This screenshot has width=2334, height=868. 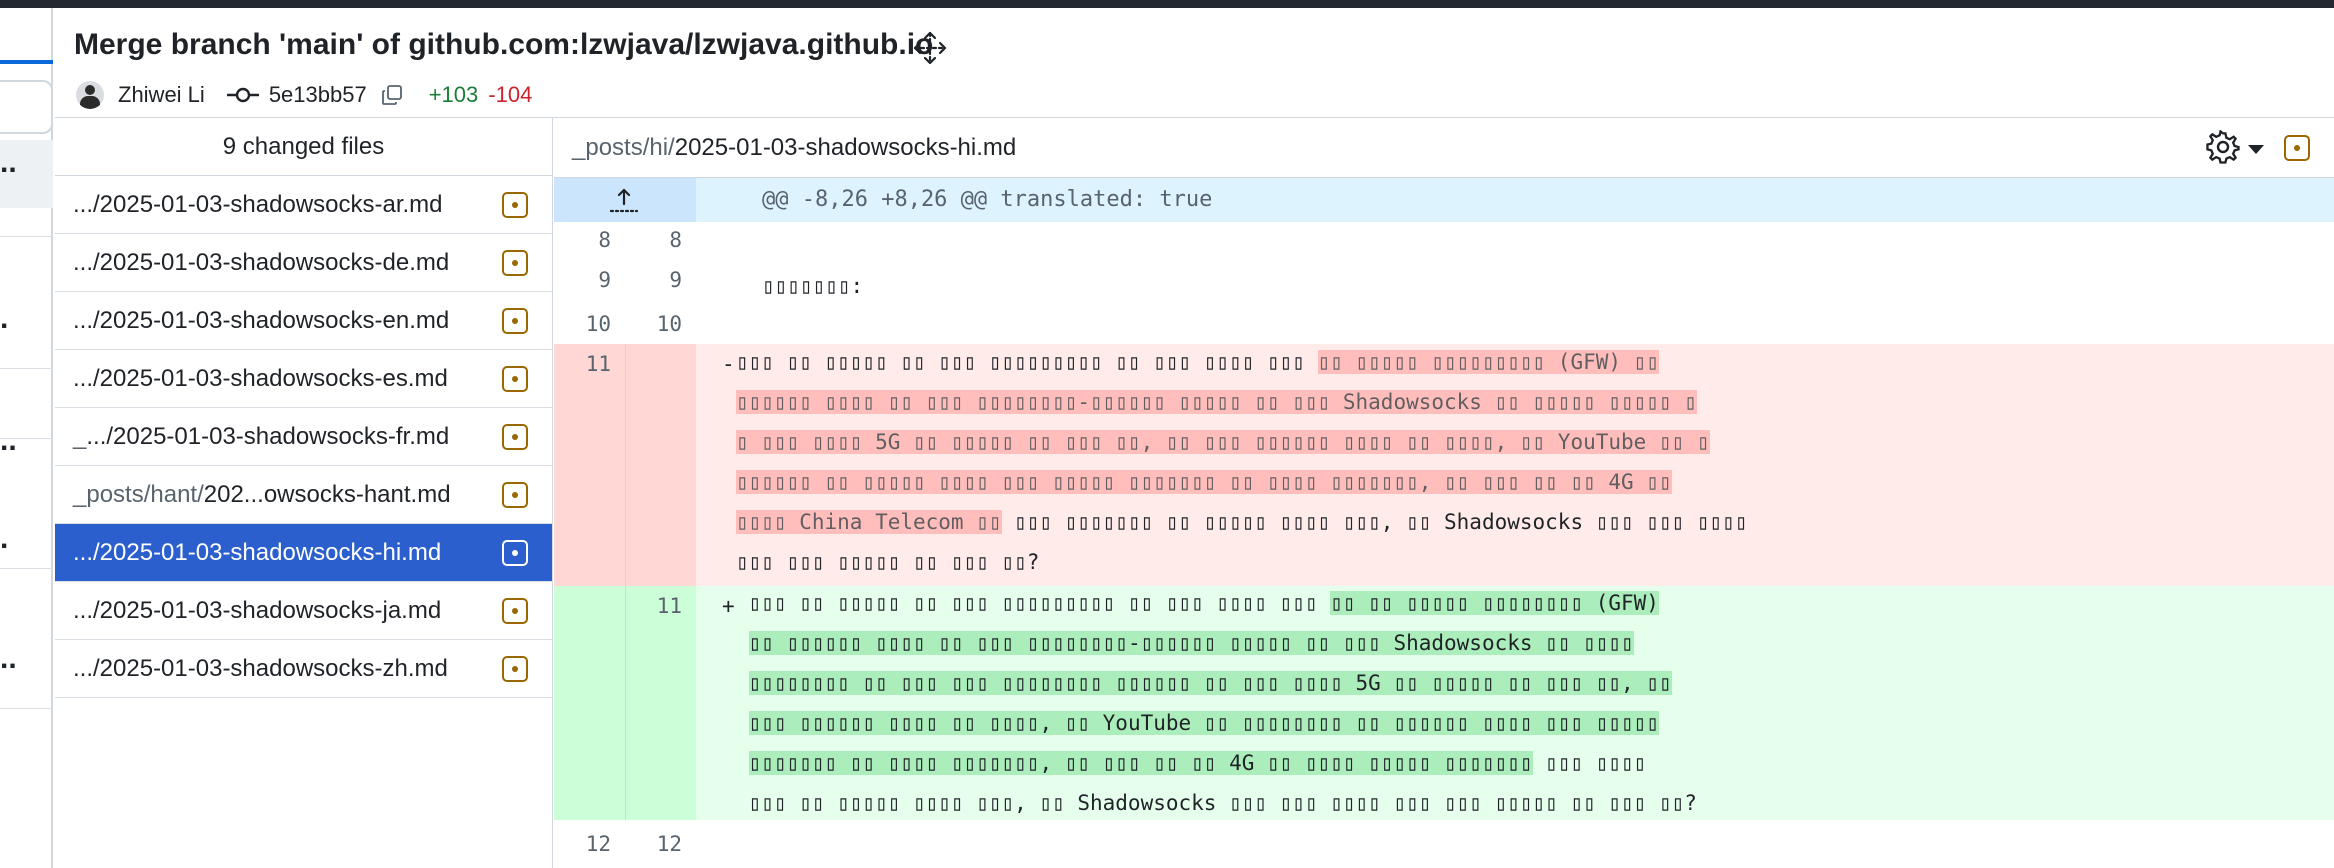 What do you see at coordinates (90, 95) in the screenshot?
I see `avatar` at bounding box center [90, 95].